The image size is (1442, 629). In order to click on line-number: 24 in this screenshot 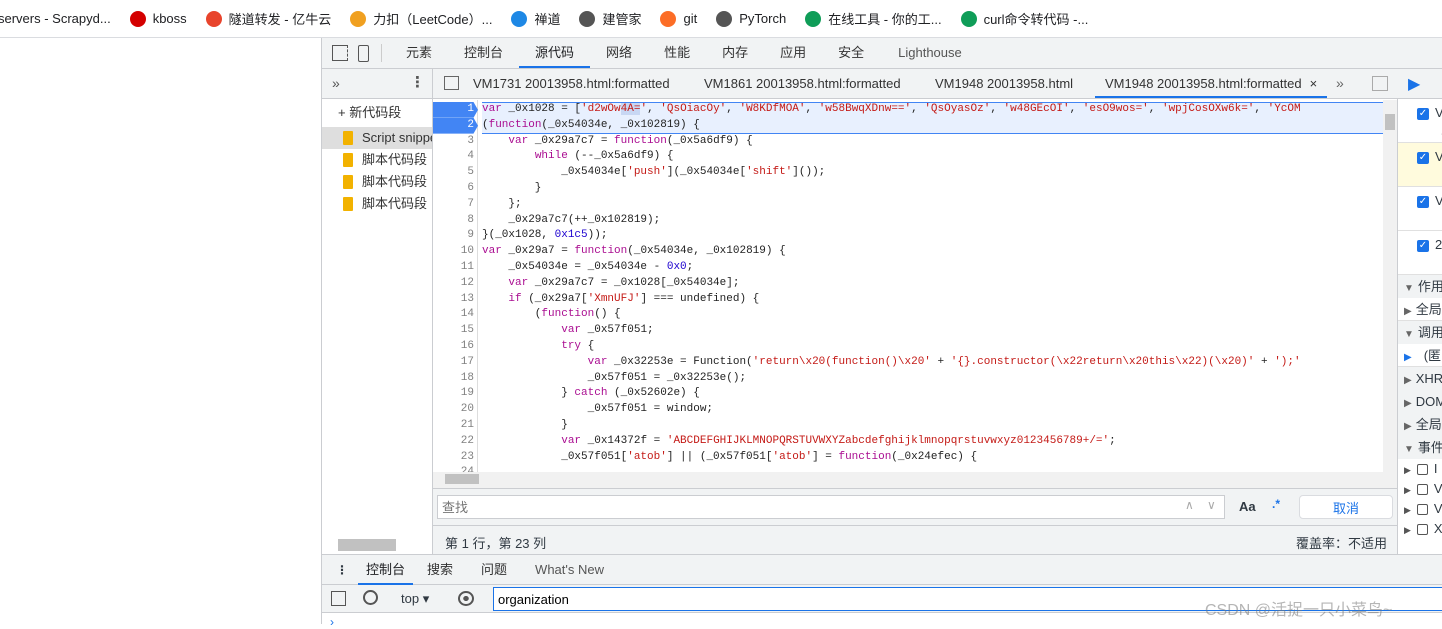, I will do `click(455, 468)`.